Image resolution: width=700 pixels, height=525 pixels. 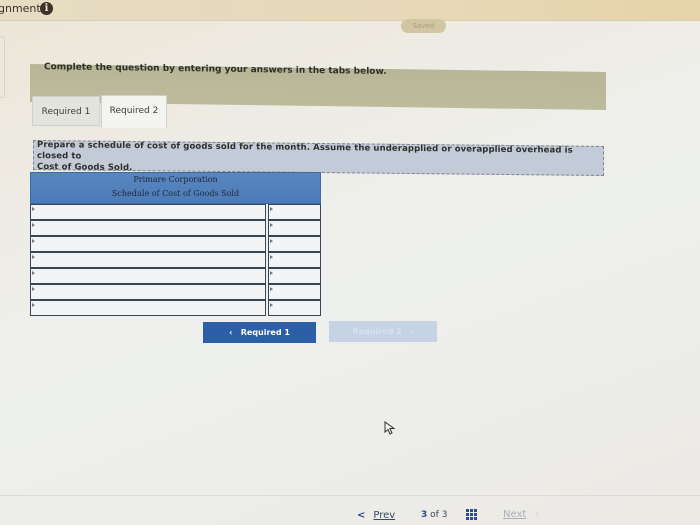 What do you see at coordinates (175, 179) in the screenshot?
I see `company-name: Primare Corporation` at bounding box center [175, 179].